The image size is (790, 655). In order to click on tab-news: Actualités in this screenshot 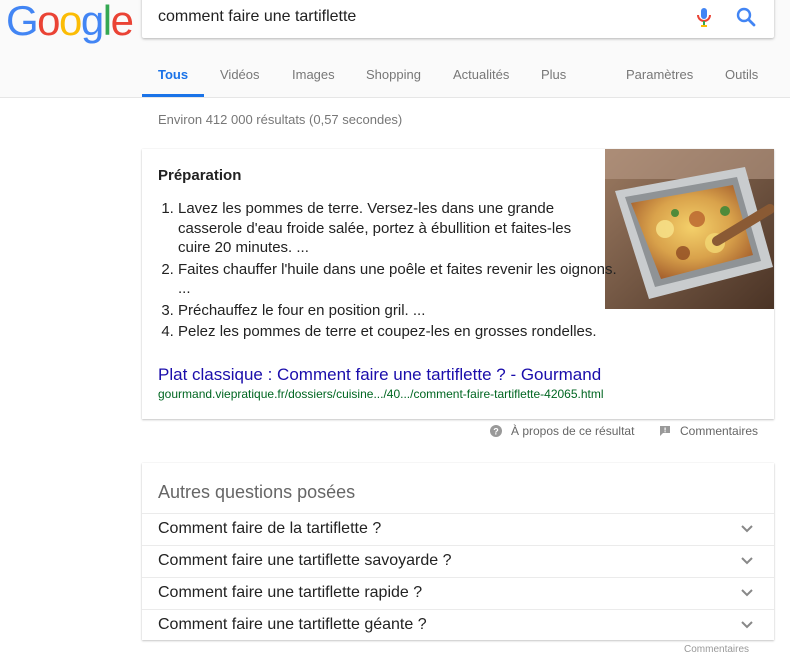, I will do `click(481, 74)`.